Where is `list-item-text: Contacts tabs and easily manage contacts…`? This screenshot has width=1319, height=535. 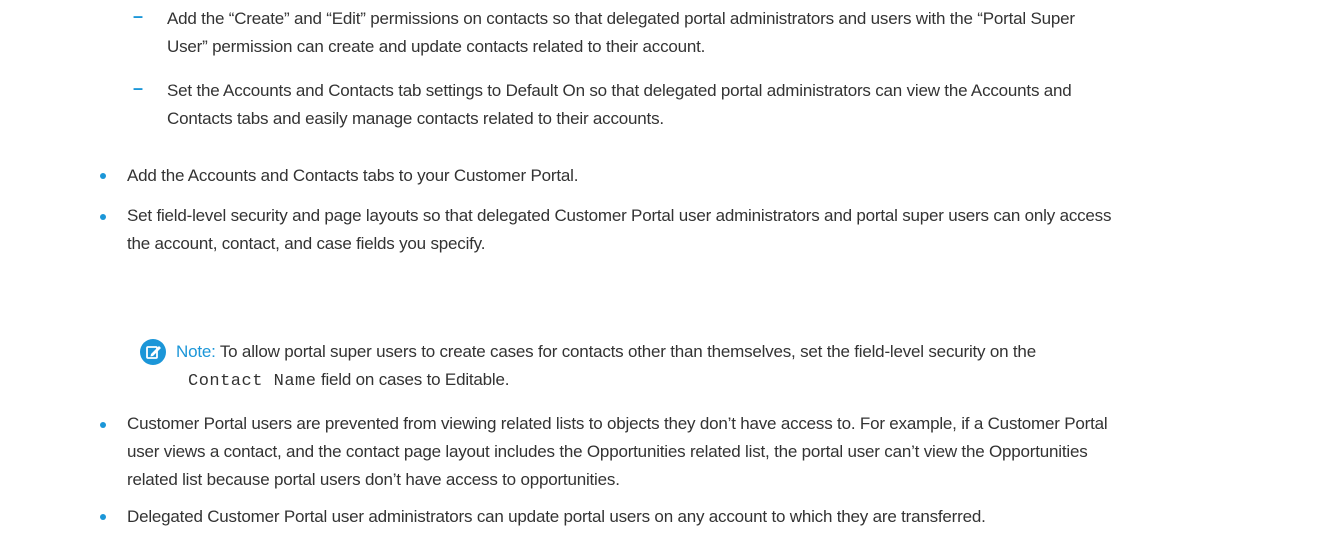
list-item-text: Contacts tabs and easily manage contacts… is located at coordinates (415, 118).